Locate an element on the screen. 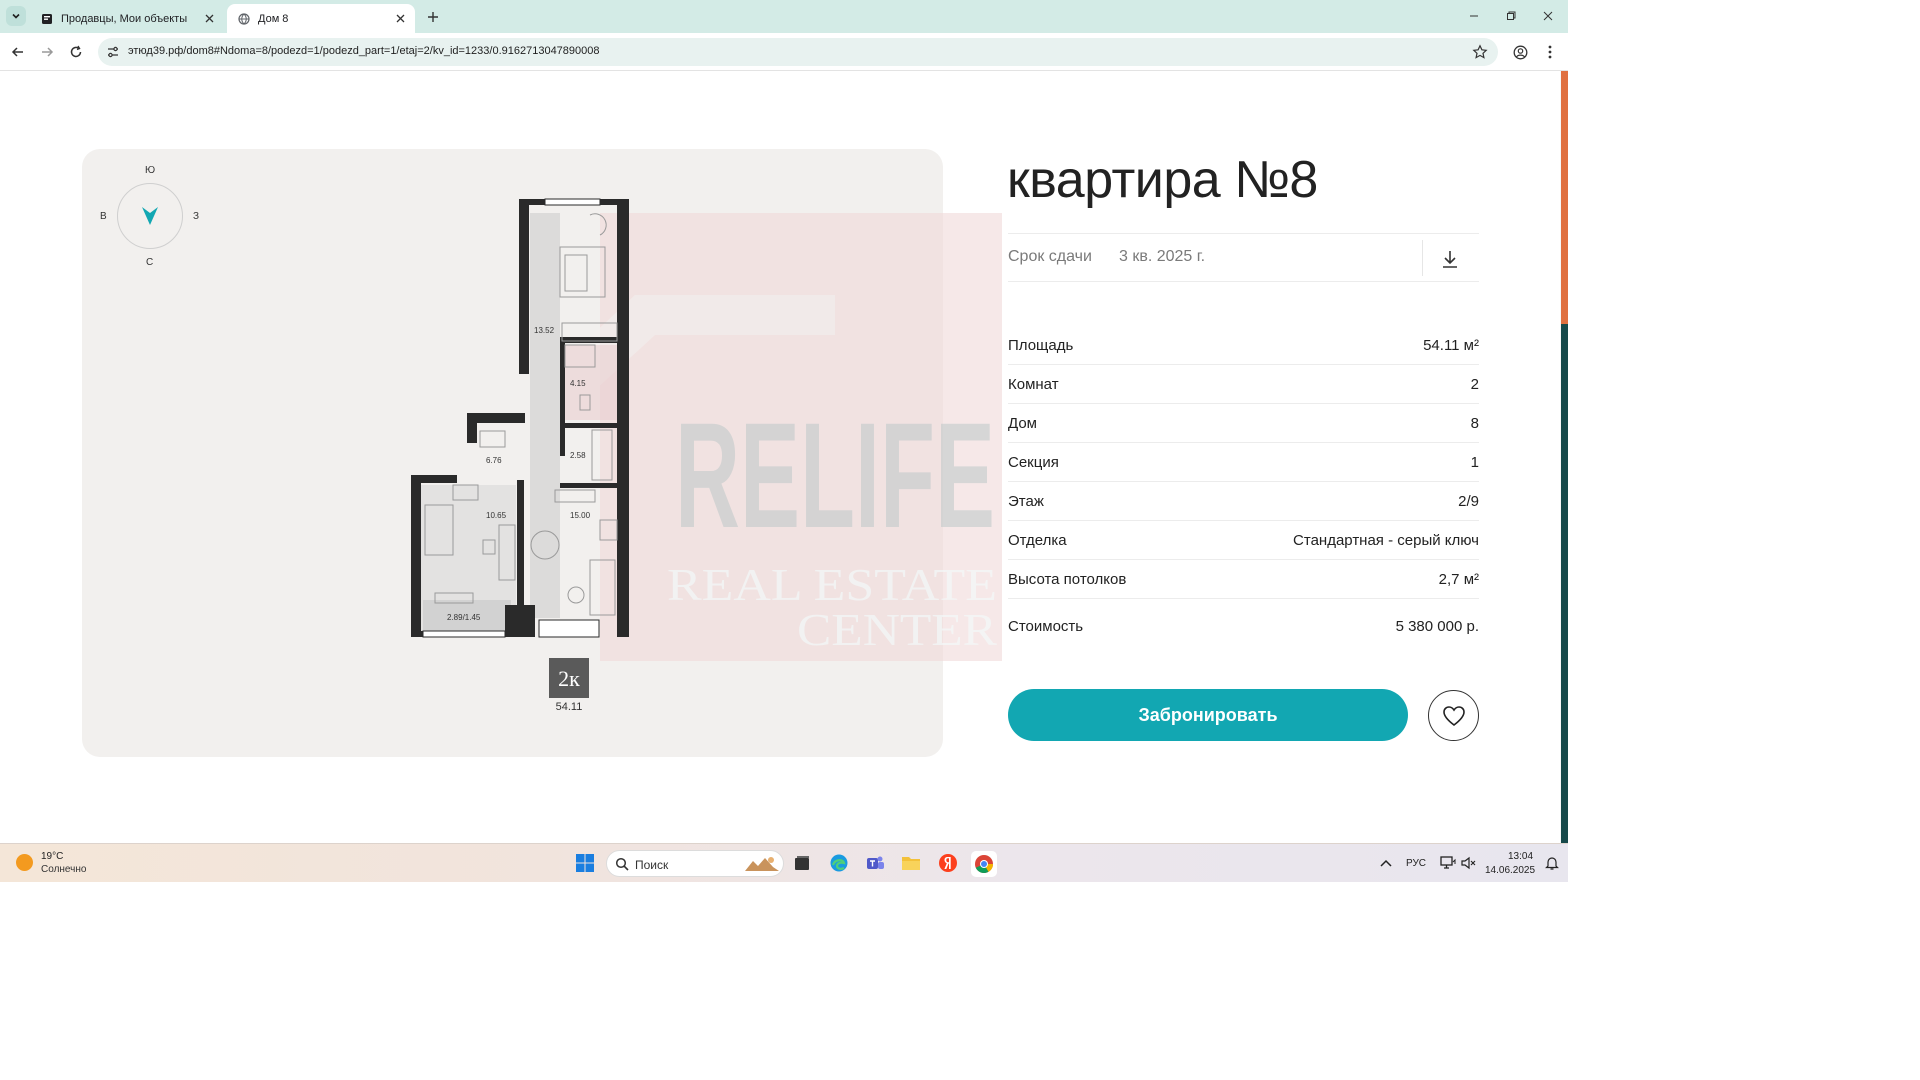  deadline-value: 3 кв. 2025 г. is located at coordinates (1162, 256).